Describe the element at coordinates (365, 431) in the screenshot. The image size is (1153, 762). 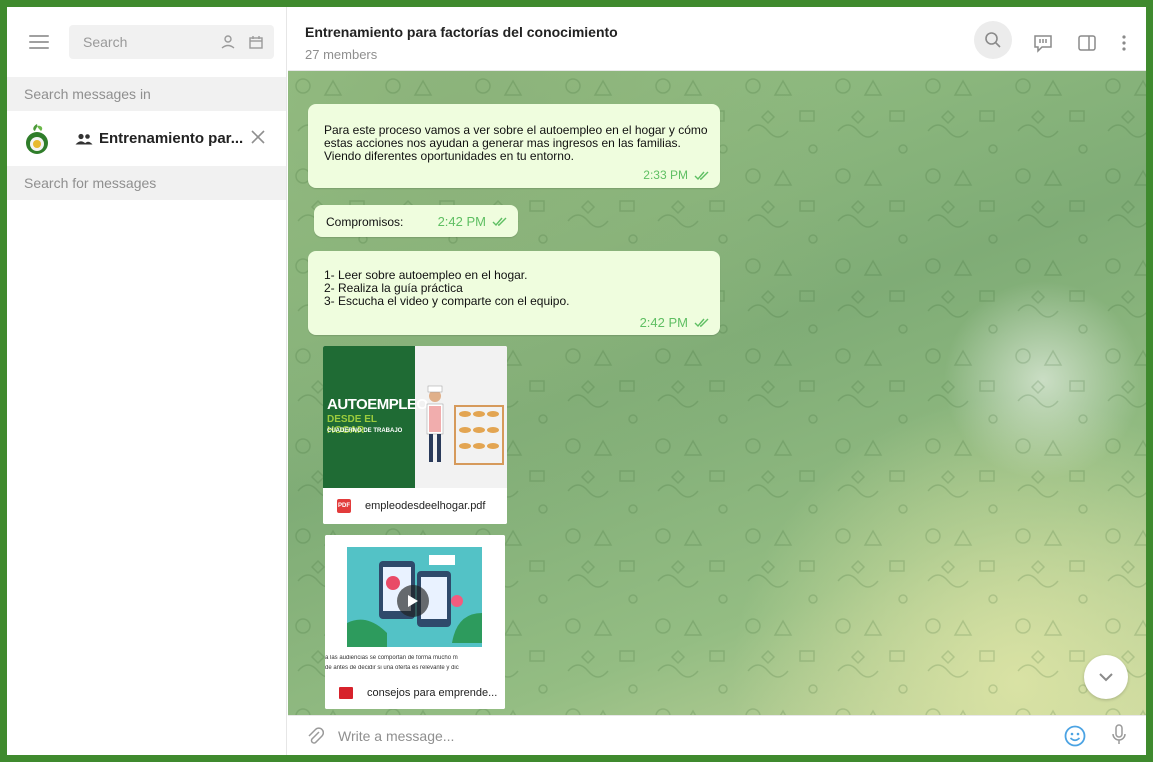
I see `cover-subtitle-2: CUADERNO DE TRABAJO` at that location.